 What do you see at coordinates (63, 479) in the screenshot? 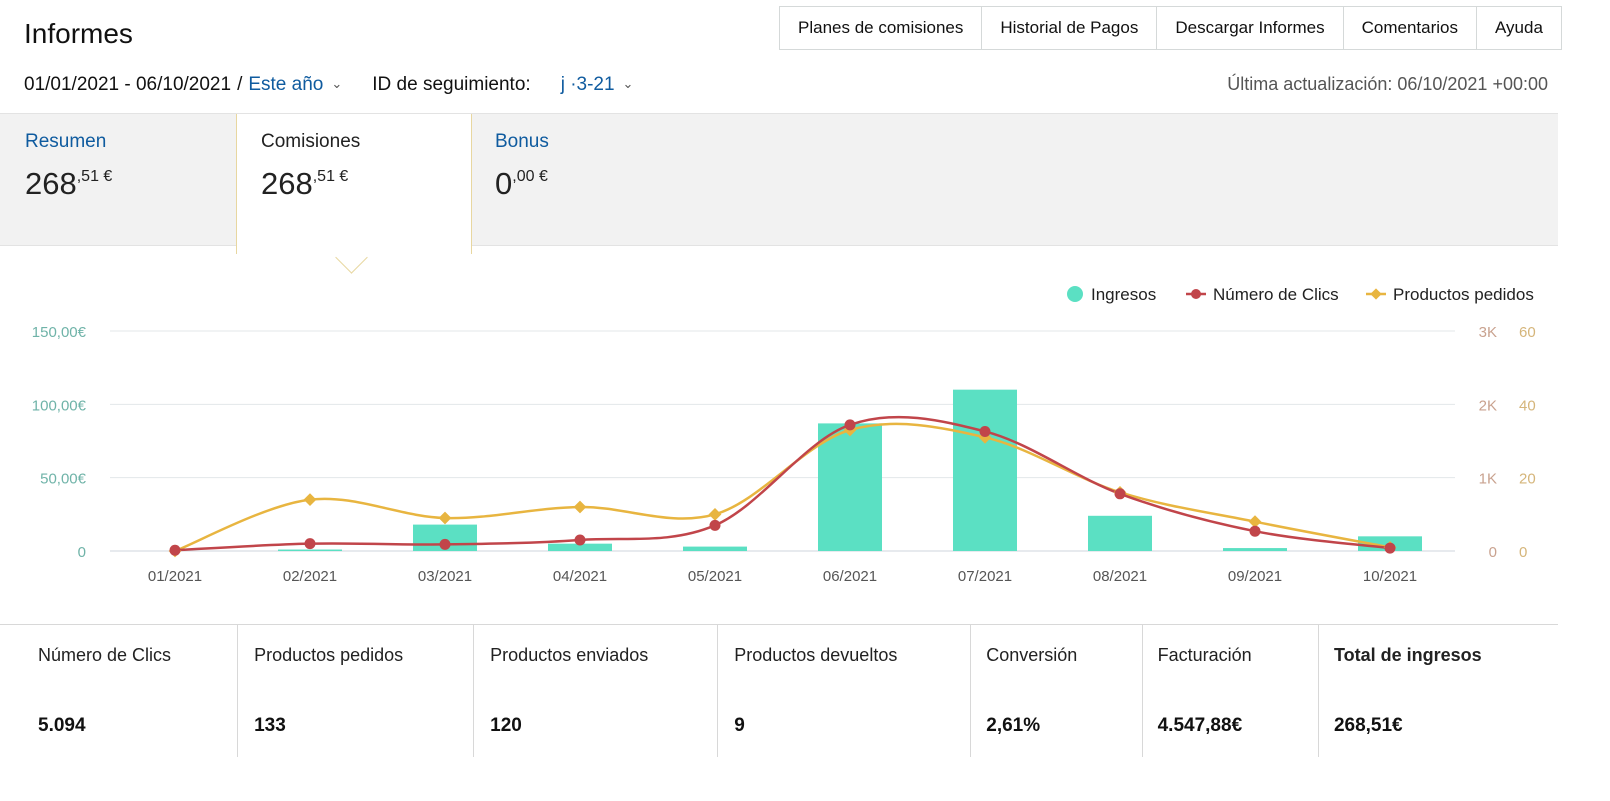
I see `left-axis-tick: 50,00€` at bounding box center [63, 479].